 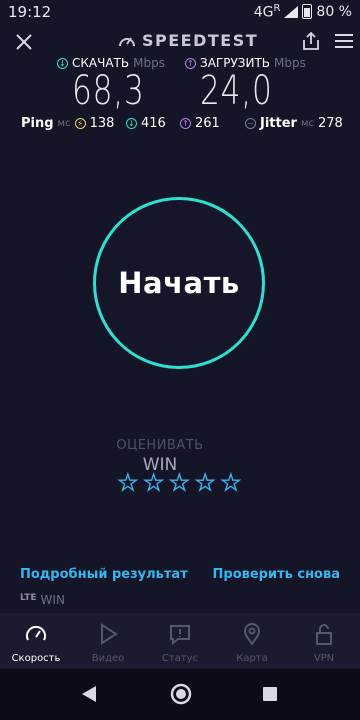 I want to click on download-arrow-icon: ↓, so click(x=62, y=63).